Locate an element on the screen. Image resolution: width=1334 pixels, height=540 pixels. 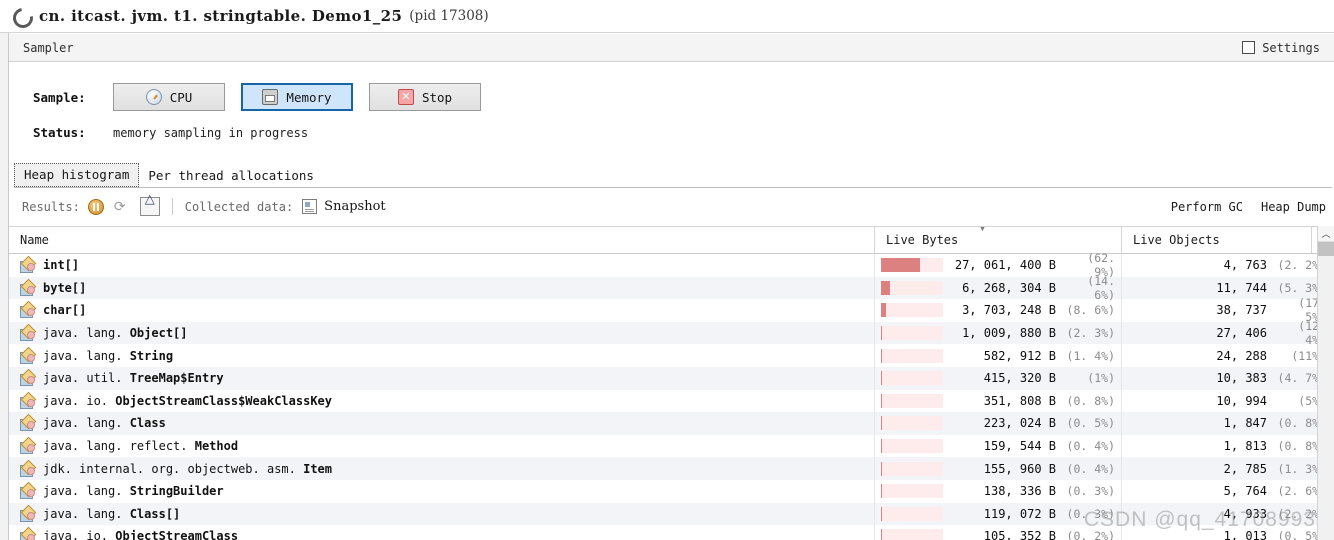
scroll-up-button: ︿ is located at coordinates (1326, 234).